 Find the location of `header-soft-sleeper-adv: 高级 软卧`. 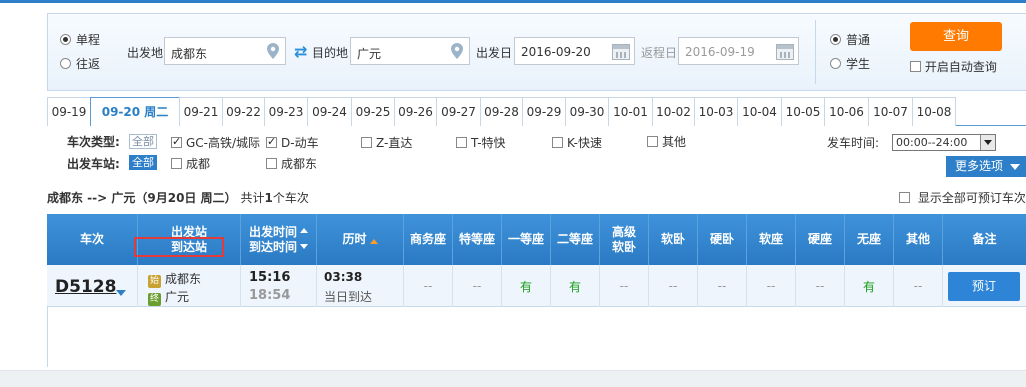

header-soft-sleeper-adv: 高级 软卧 is located at coordinates (623, 239).